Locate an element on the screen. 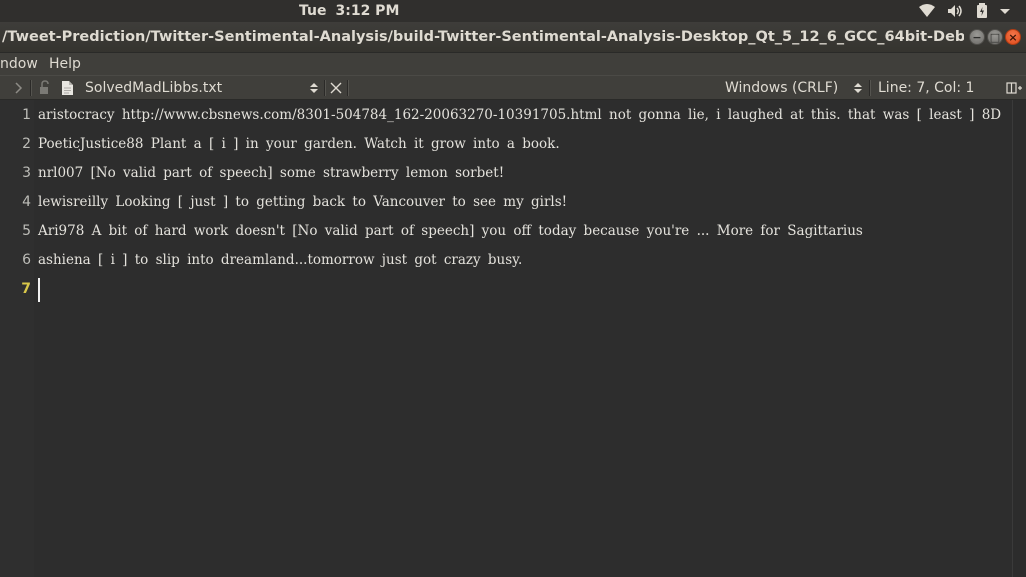 This screenshot has width=1026, height=577. clock: Tue 3:12 PM is located at coordinates (349, 11).